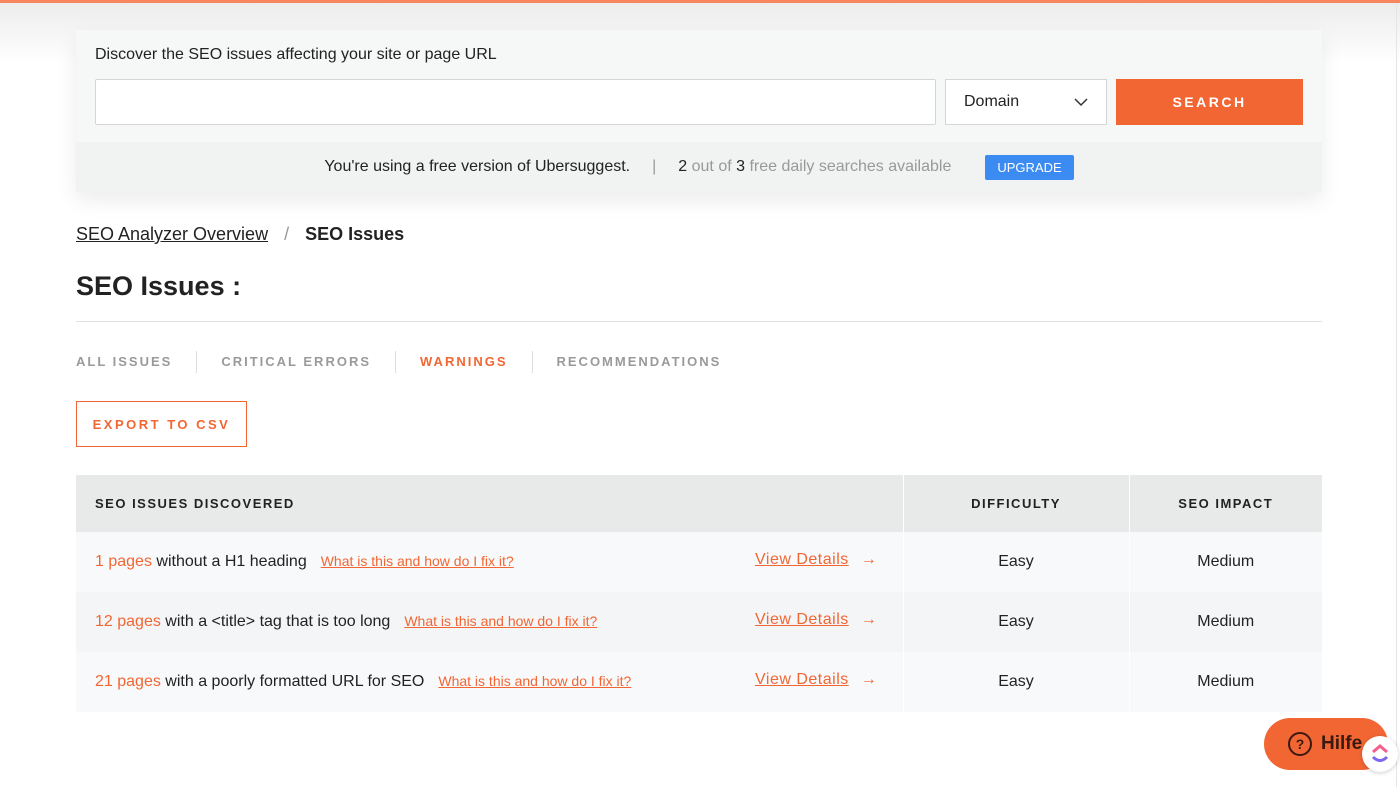 The image size is (1400, 787). What do you see at coordinates (1026, 102) in the screenshot?
I see `search-type-select: Domain` at bounding box center [1026, 102].